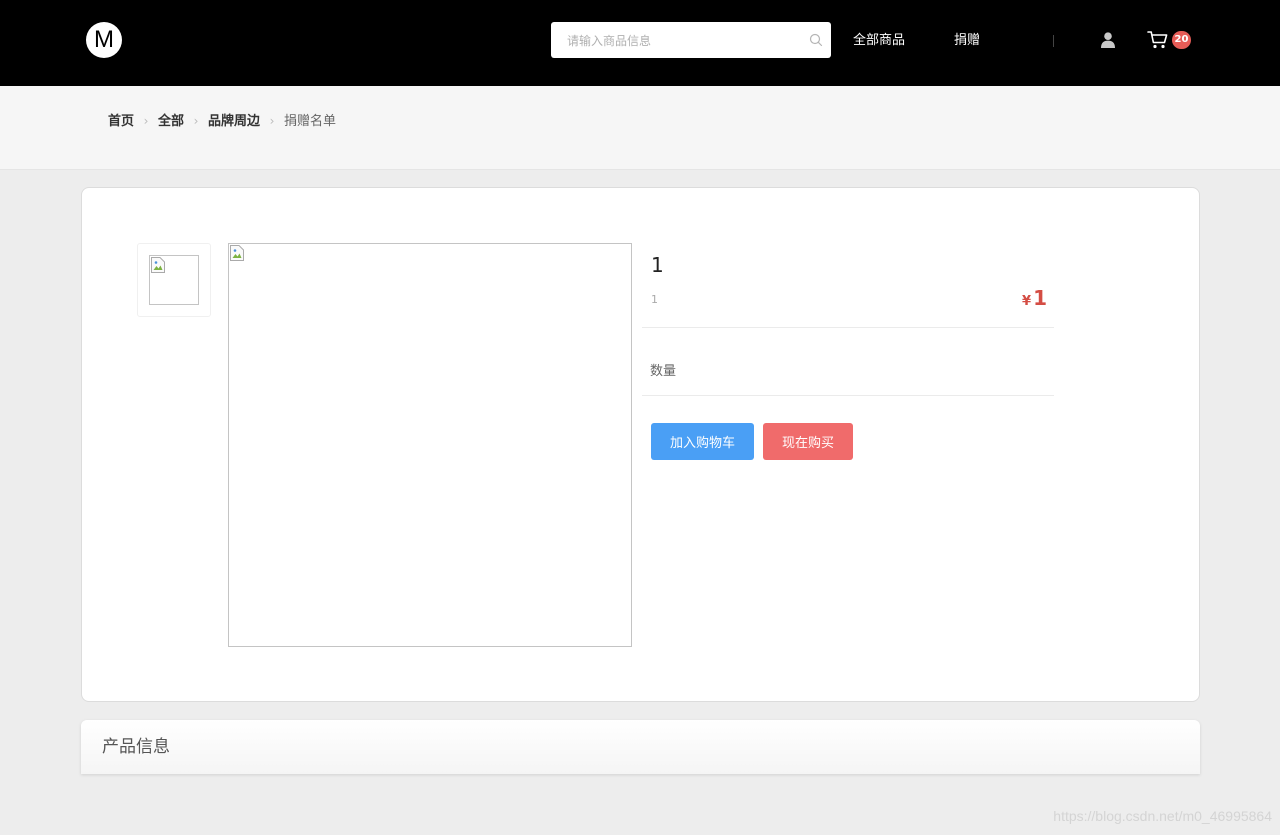  I want to click on watermark: https://blog.csdn.net/m0_46995864, so click(1162, 816).